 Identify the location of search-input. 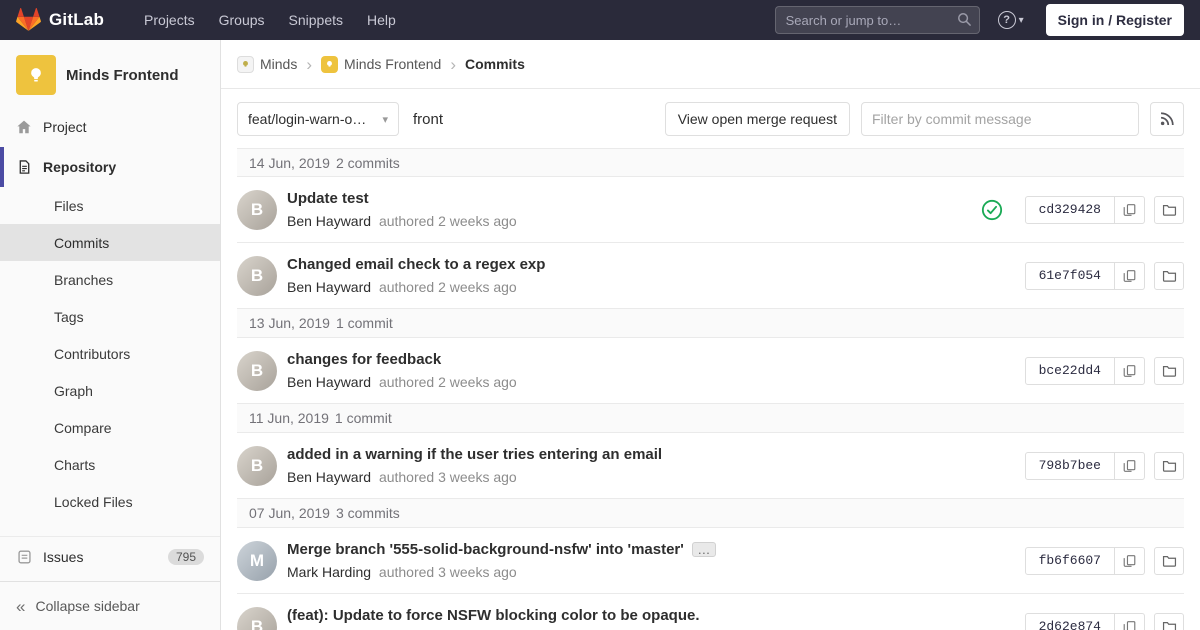
(877, 20).